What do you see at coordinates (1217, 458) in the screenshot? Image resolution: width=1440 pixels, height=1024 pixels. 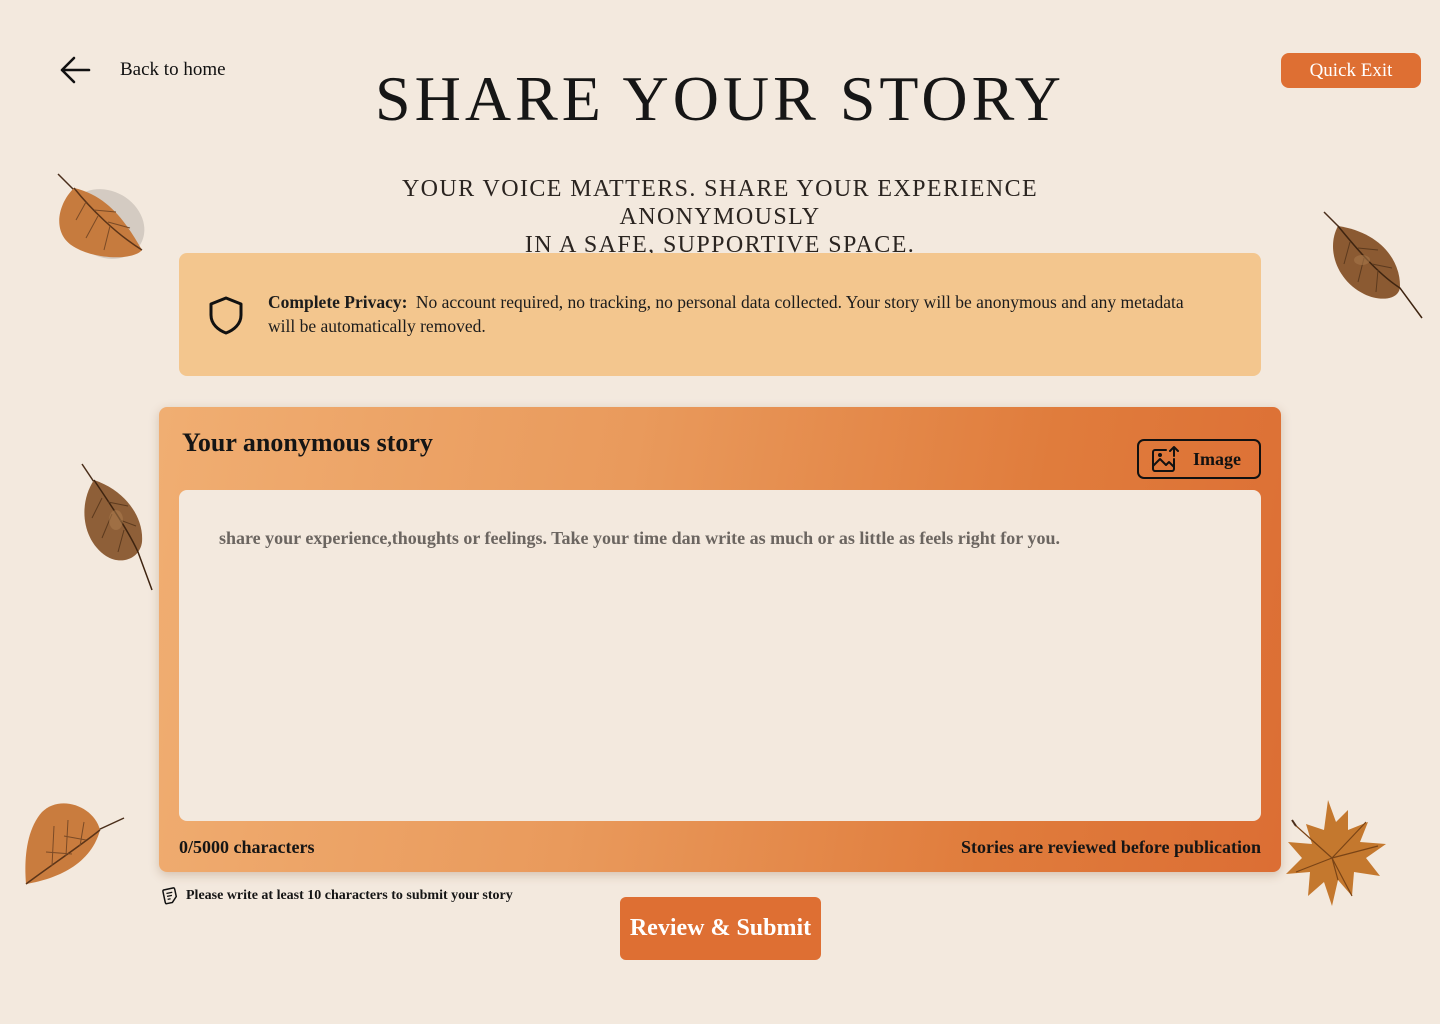 I see `add-image-label: Image` at bounding box center [1217, 458].